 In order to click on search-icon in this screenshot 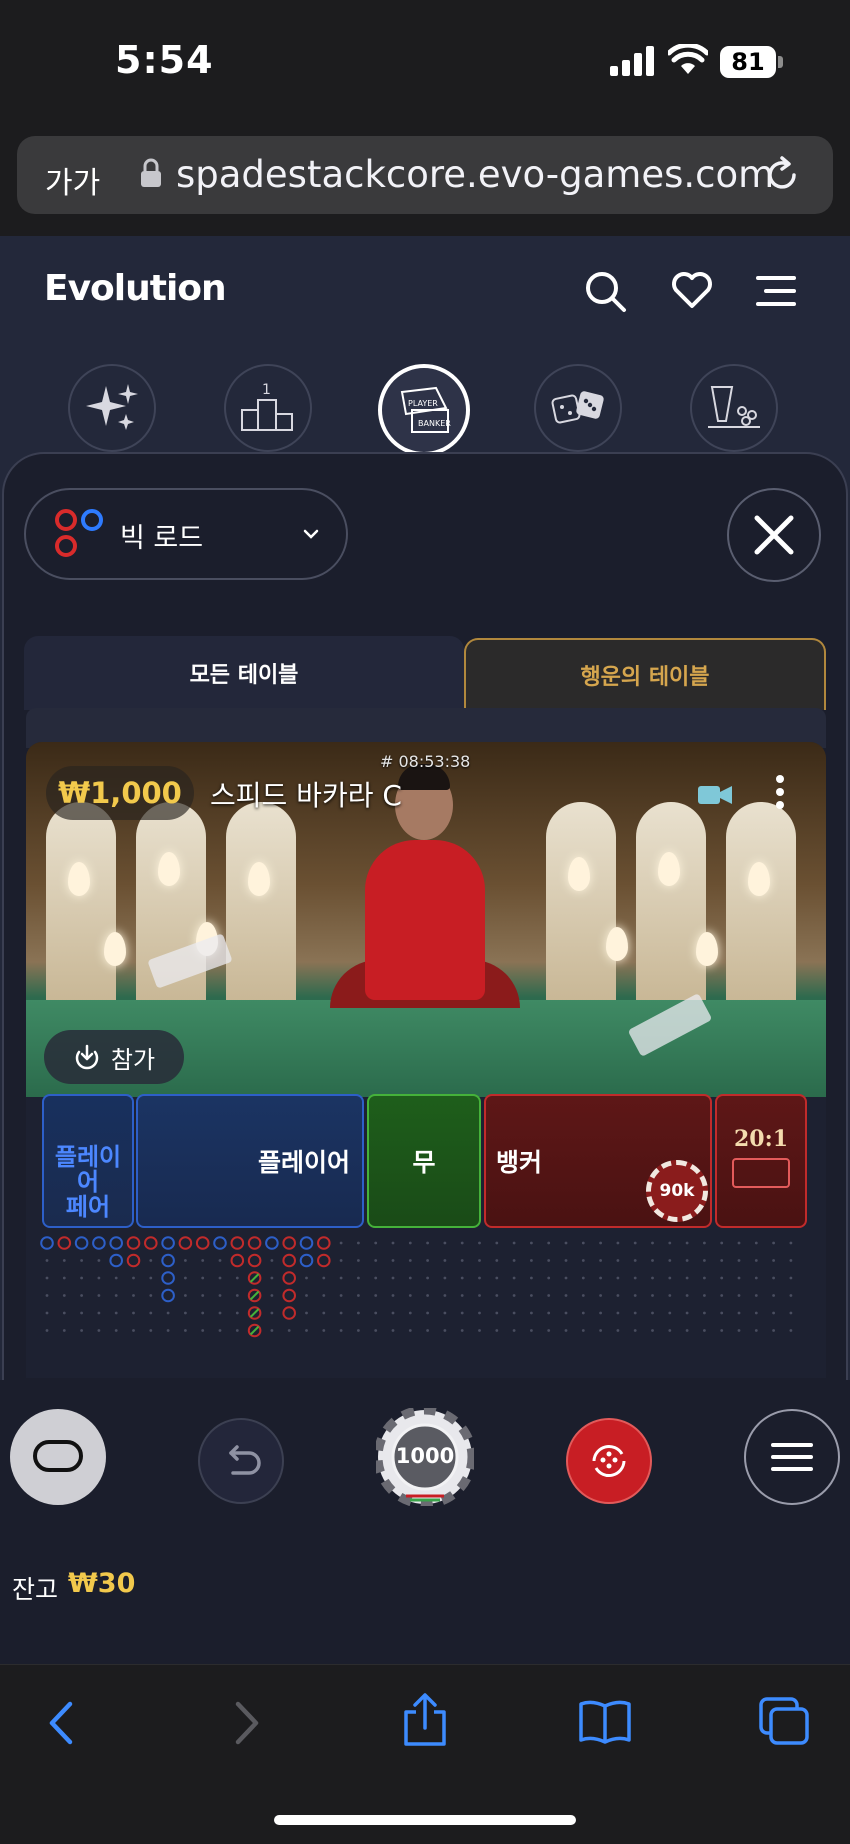, I will do `click(606, 292)`.